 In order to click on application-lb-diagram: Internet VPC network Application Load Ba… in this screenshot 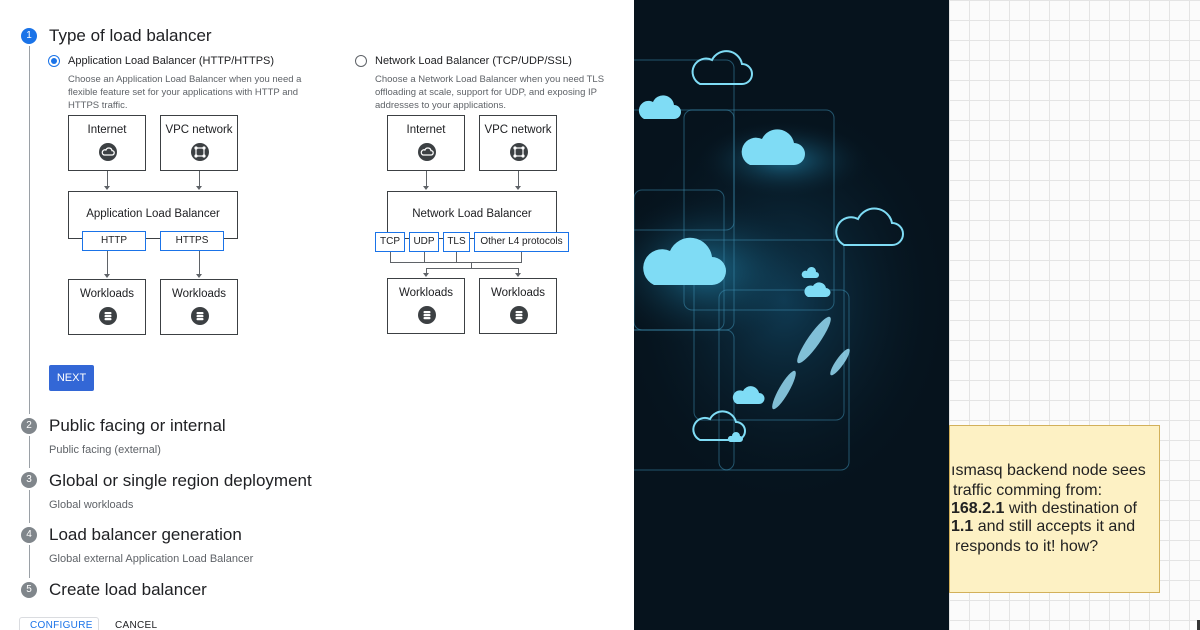, I will do `click(154, 226)`.